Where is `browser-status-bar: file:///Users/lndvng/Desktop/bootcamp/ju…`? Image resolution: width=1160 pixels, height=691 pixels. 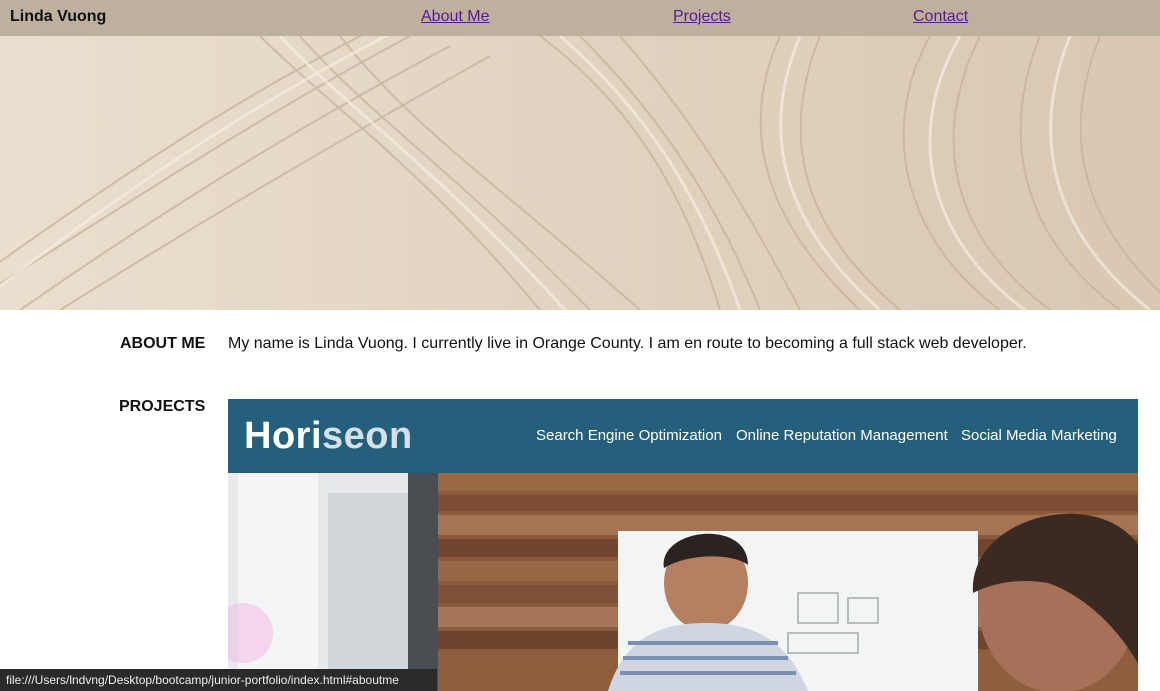
browser-status-bar: file:///Users/lndvng/Desktop/bootcamp/ju… is located at coordinates (218, 680).